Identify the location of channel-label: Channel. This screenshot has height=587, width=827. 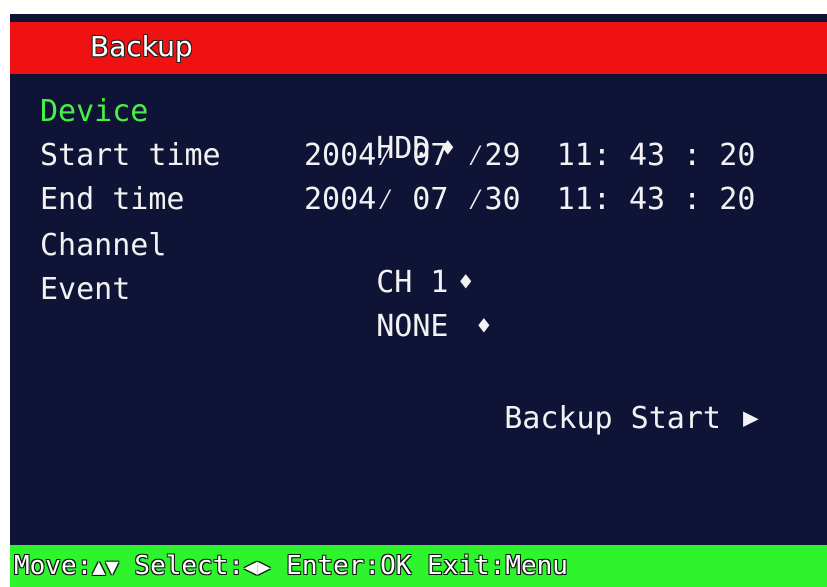
(103, 246).